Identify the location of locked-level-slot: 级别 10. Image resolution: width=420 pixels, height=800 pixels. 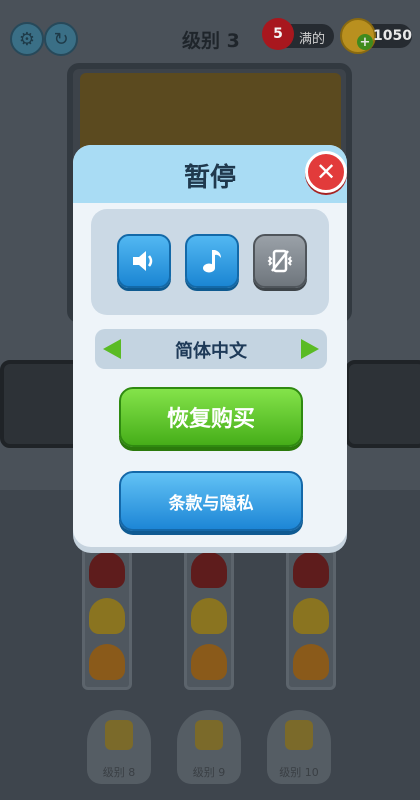
(299, 747).